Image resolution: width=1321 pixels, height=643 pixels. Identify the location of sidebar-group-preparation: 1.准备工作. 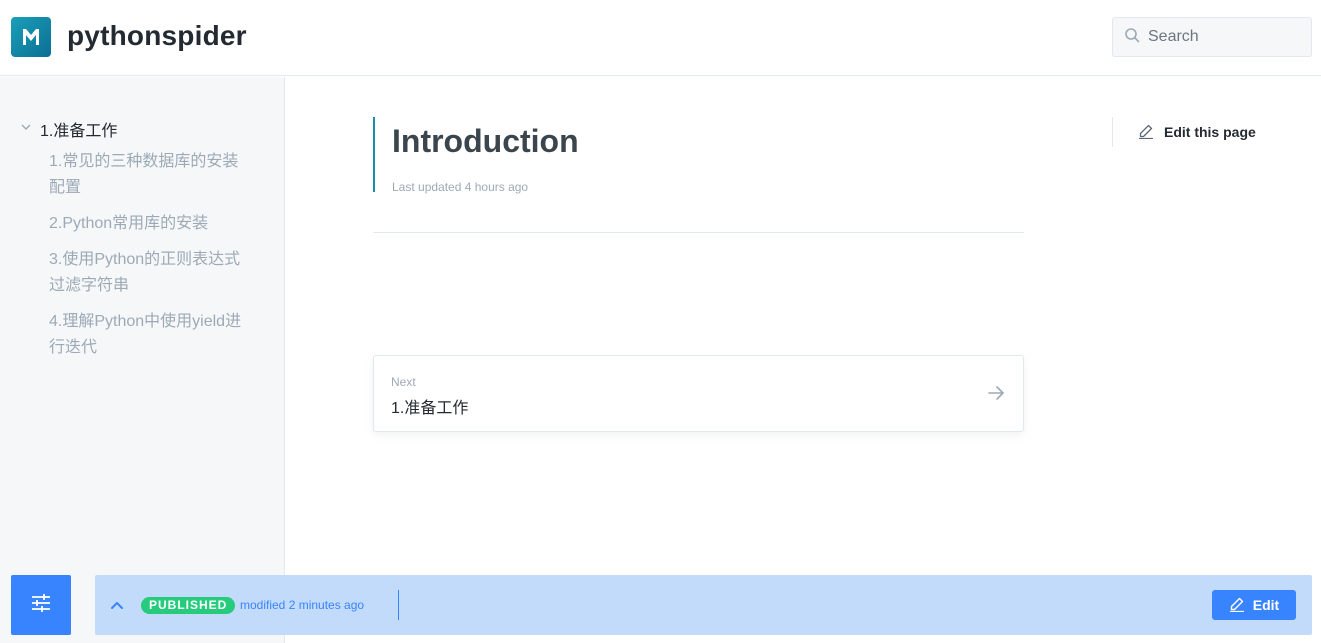
(68, 129).